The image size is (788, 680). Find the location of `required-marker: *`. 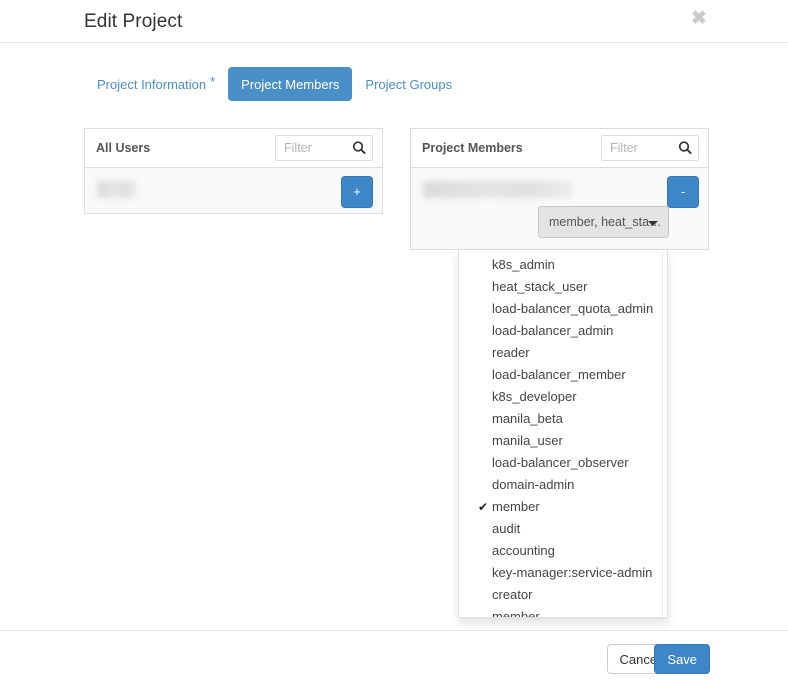

required-marker: * is located at coordinates (213, 81).